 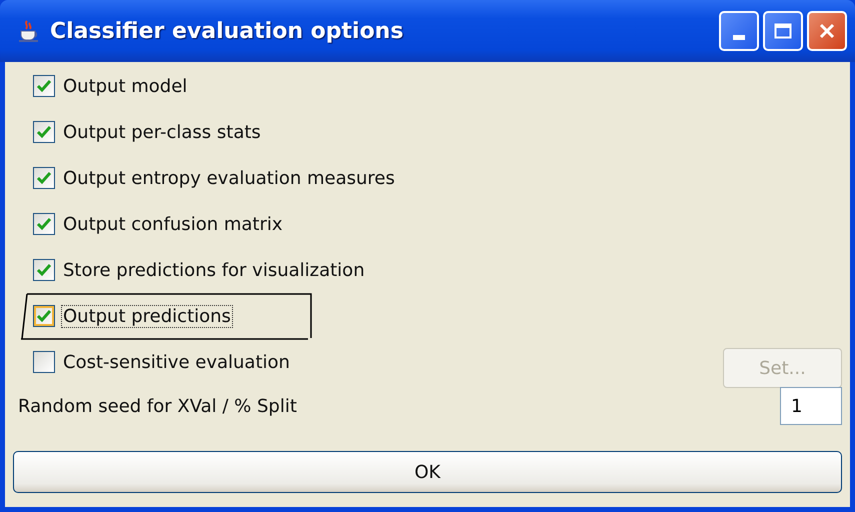 I want to click on ok-button: OK, so click(x=427, y=472).